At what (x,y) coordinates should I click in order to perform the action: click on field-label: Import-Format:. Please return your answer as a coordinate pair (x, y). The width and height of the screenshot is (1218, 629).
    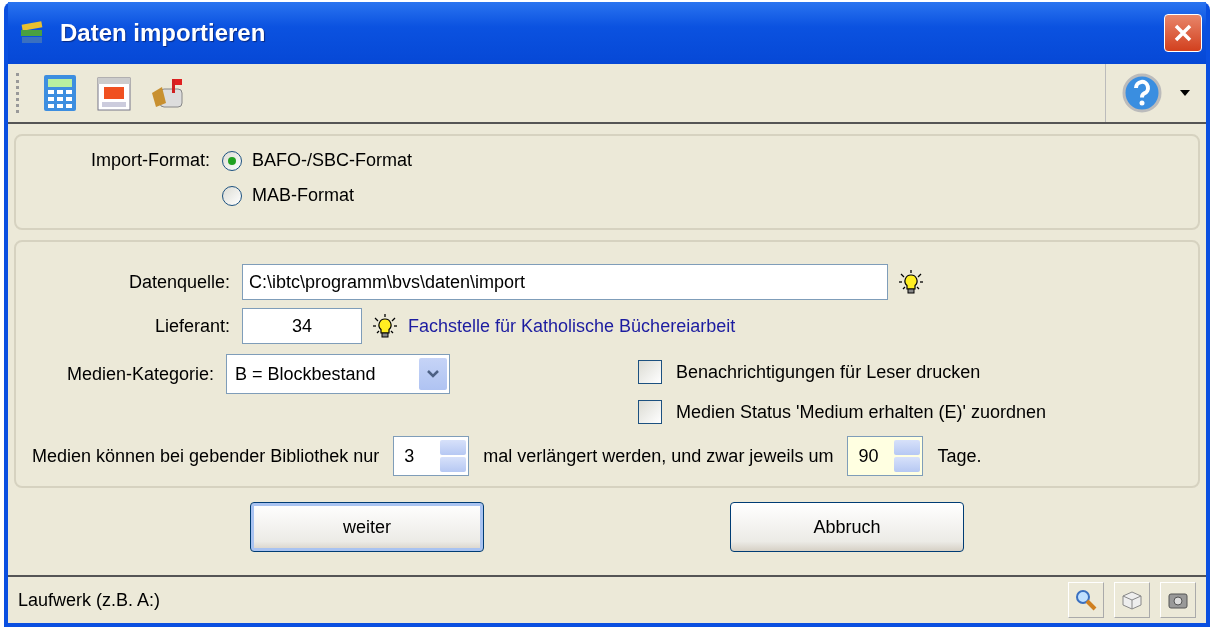
    Looking at the image, I should click on (150, 160).